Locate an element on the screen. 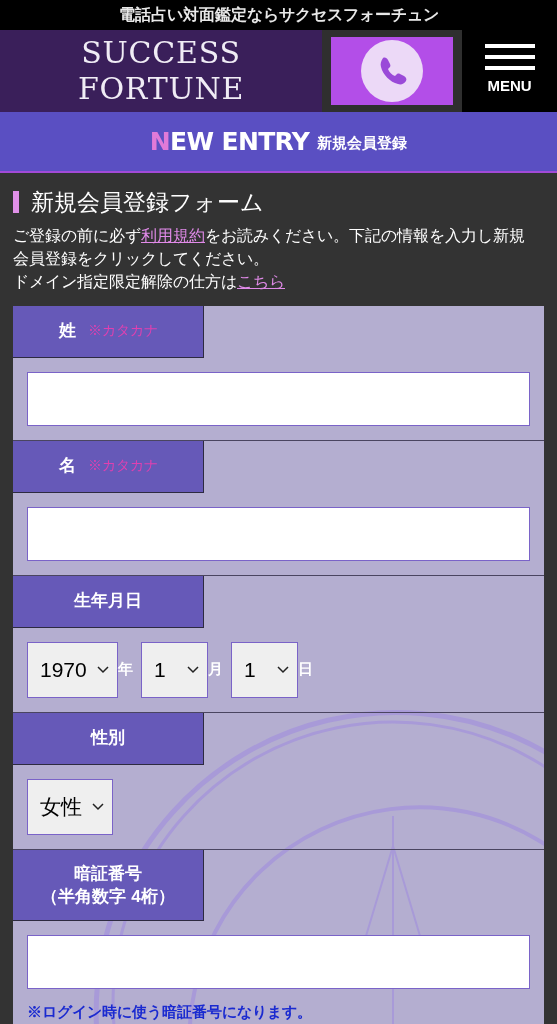  label-text: 姓 is located at coordinates (67, 331).